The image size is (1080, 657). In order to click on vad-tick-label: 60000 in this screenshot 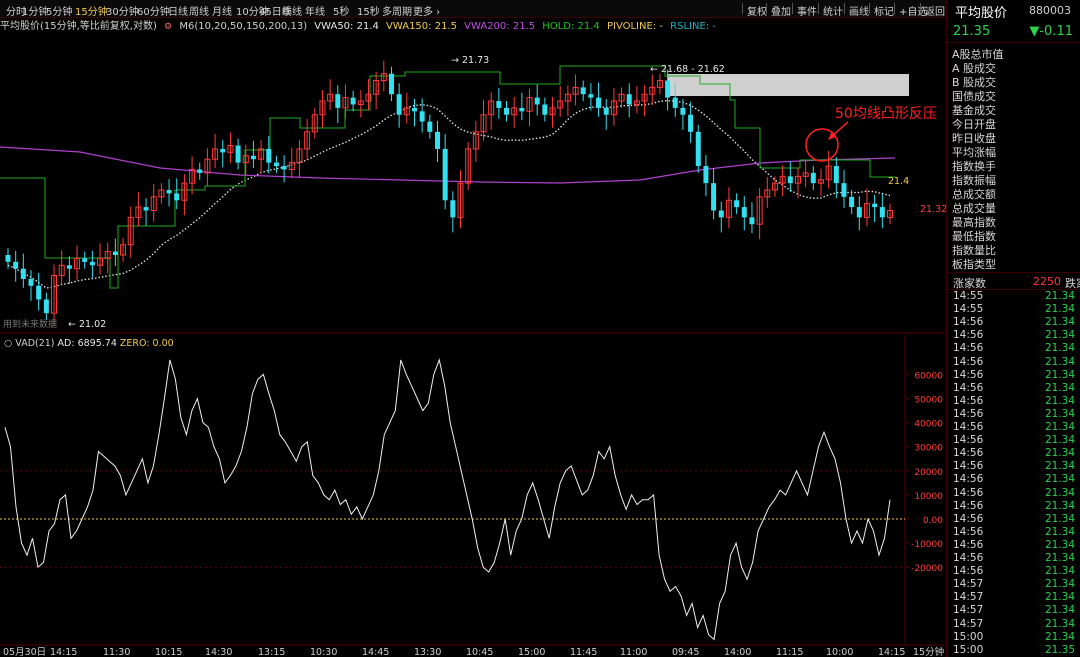, I will do `click(928, 376)`.